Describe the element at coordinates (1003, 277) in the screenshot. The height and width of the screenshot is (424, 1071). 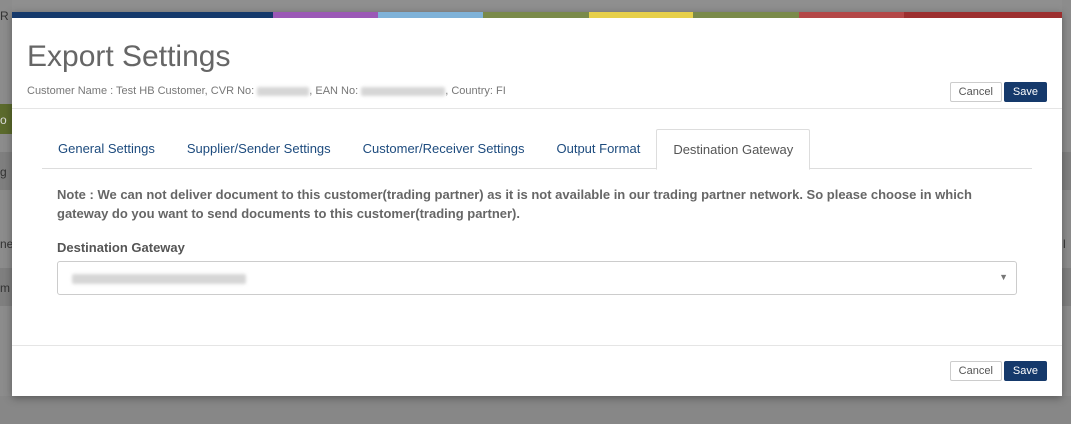
I see `chevron-down-icon: ▼` at that location.